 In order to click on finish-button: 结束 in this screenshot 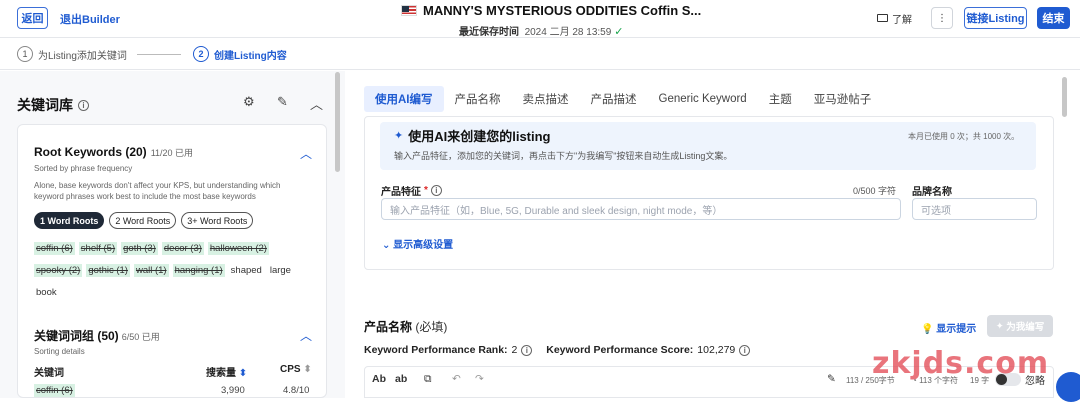, I will do `click(1053, 18)`.